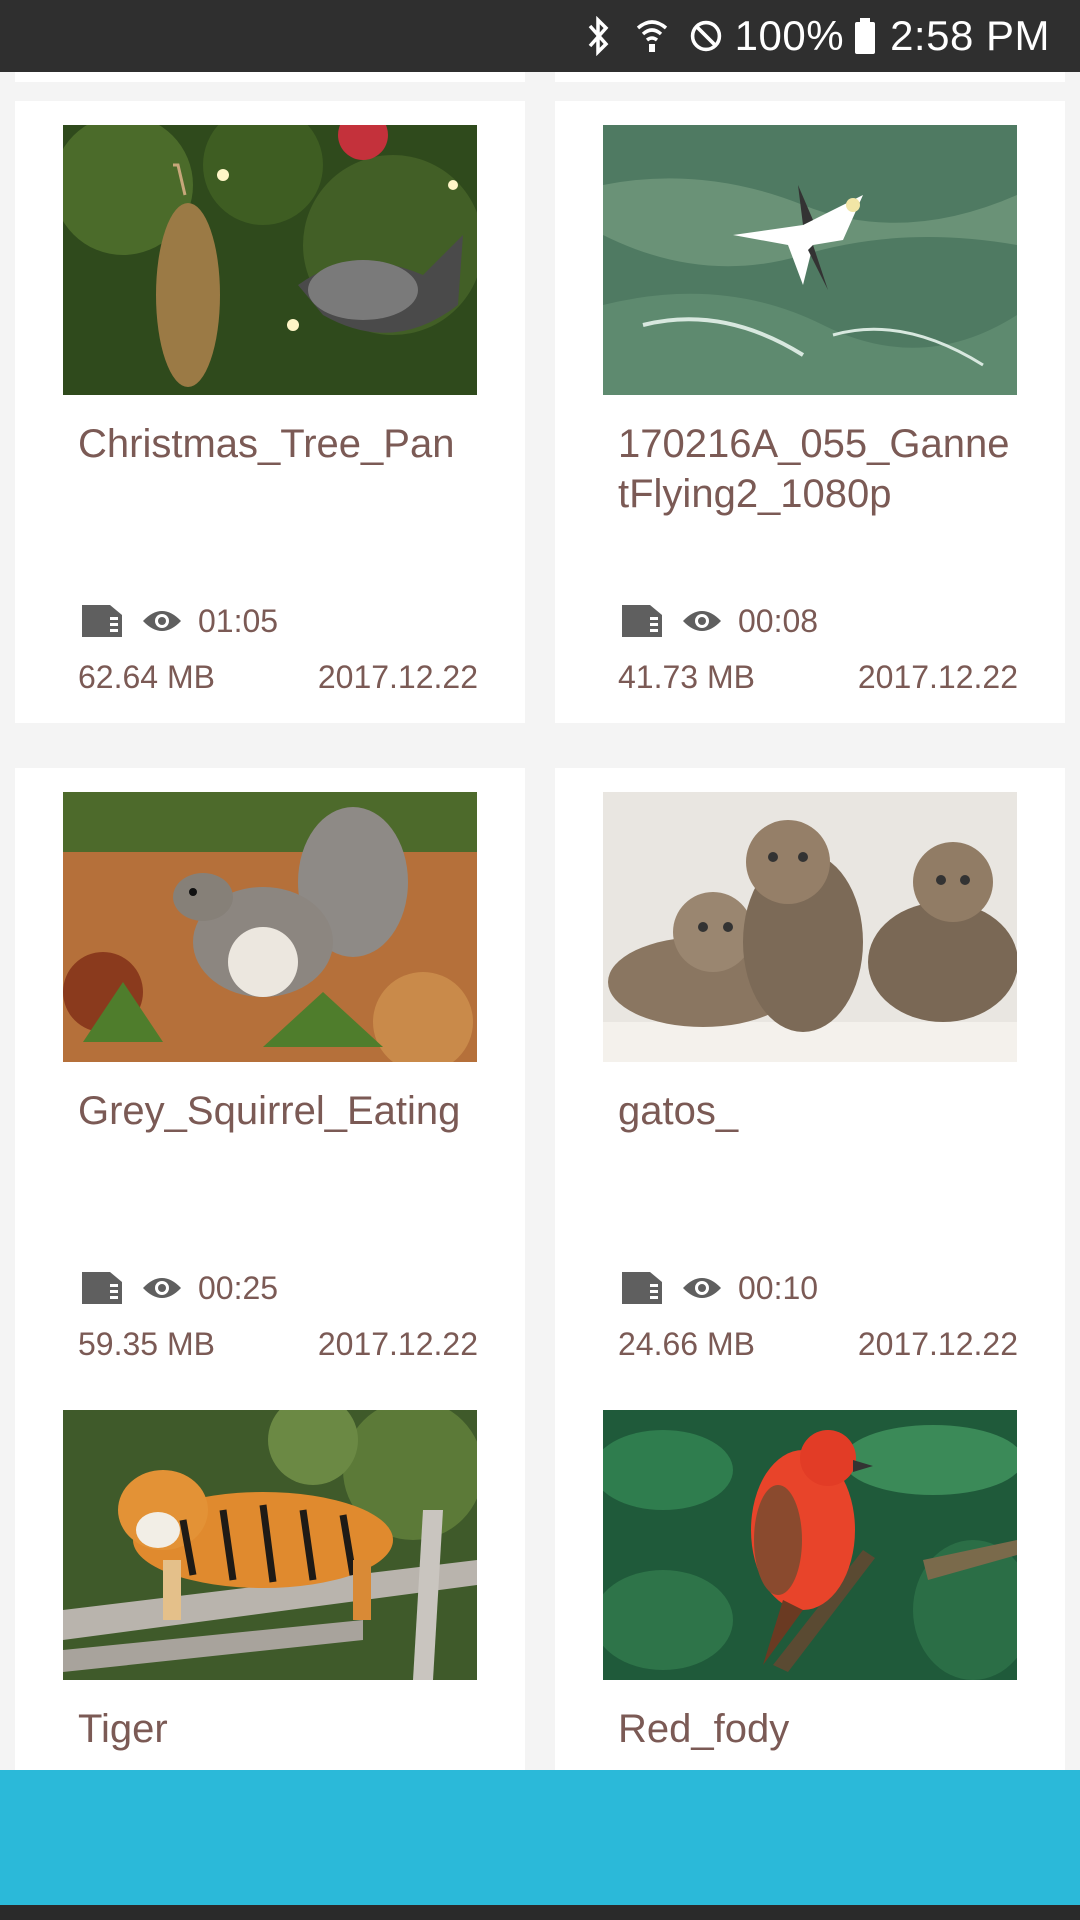 This screenshot has height=1920, width=1080. What do you see at coordinates (706, 36) in the screenshot?
I see `do-not-disturb-icon` at bounding box center [706, 36].